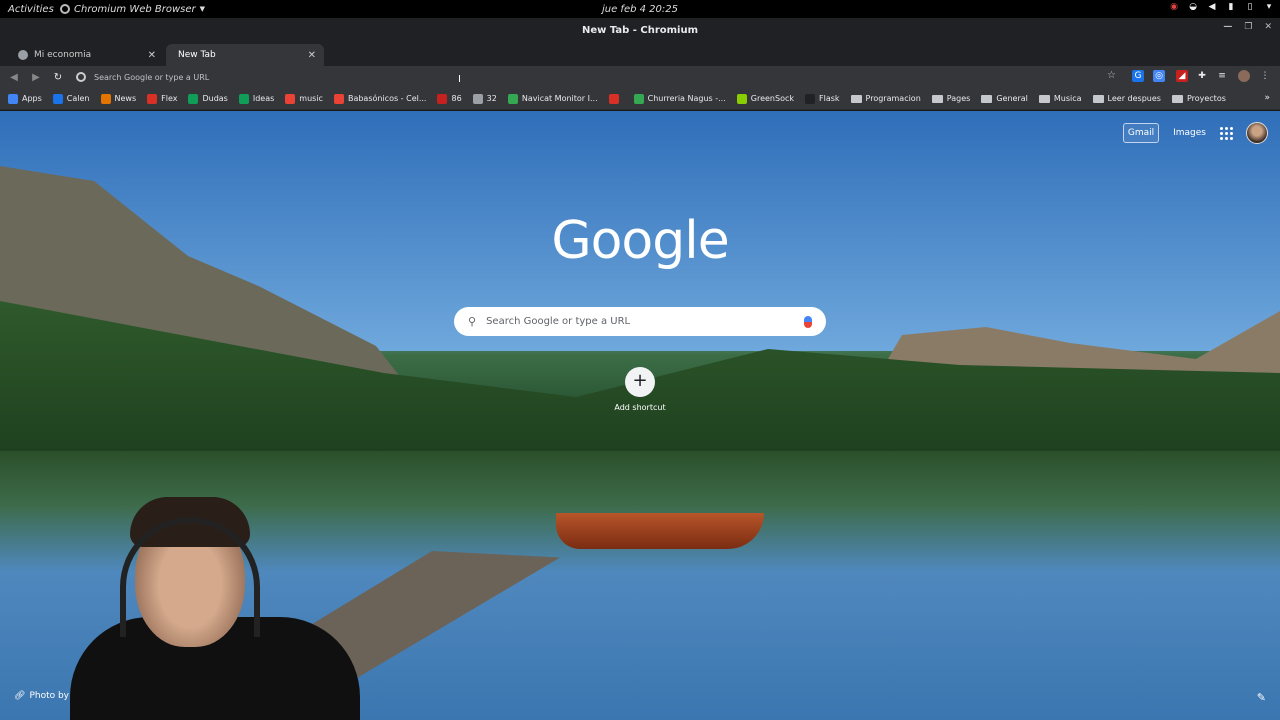  I want to click on ntp-search-box: ⚲ Search Google or type a URL, so click(640, 321).